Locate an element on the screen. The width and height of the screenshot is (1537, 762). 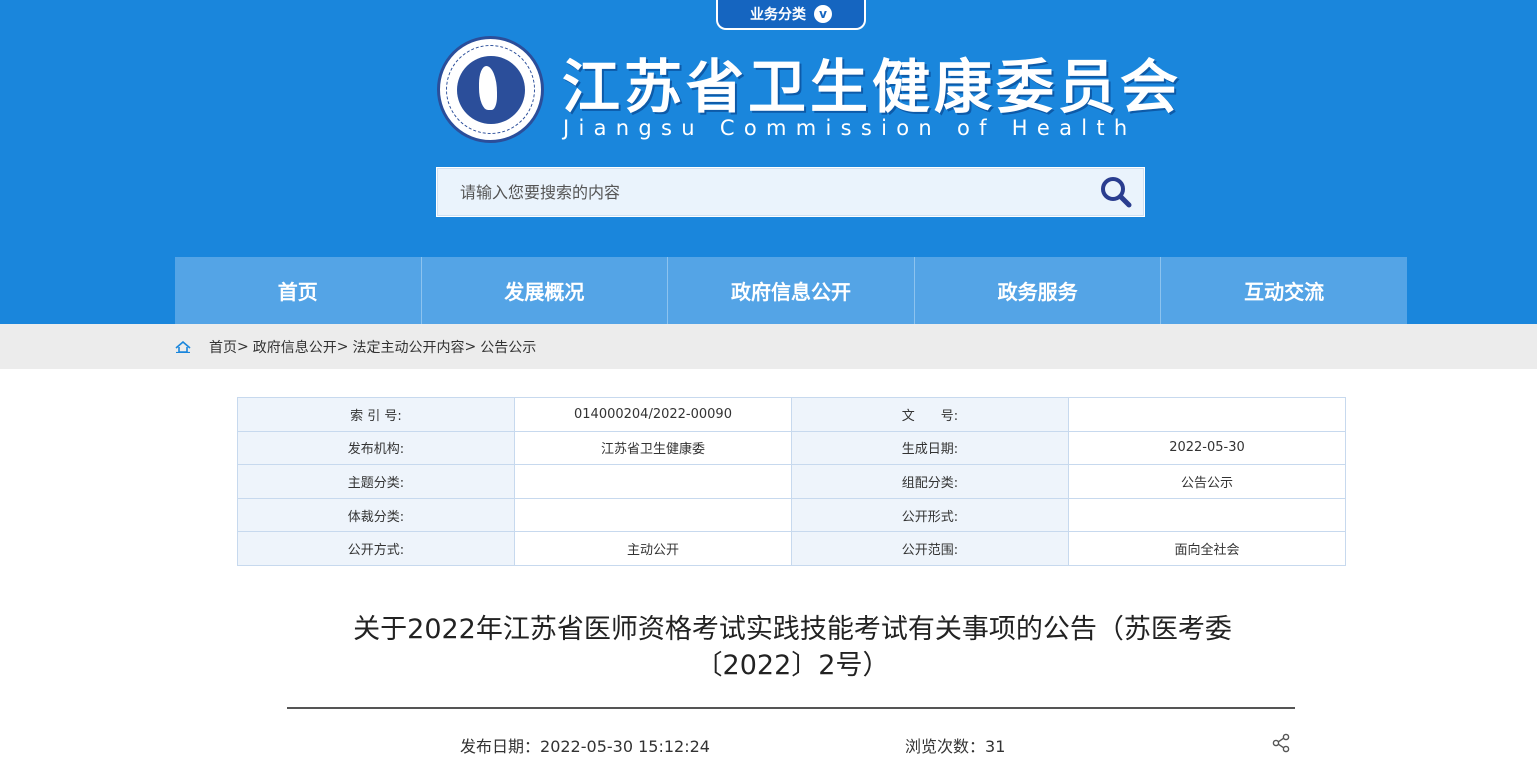
search-icon is located at coordinates (1116, 192).